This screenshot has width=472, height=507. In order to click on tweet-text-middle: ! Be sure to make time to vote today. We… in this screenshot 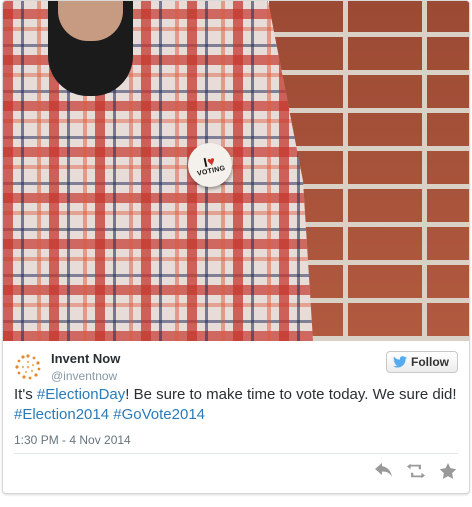, I will do `click(291, 394)`.